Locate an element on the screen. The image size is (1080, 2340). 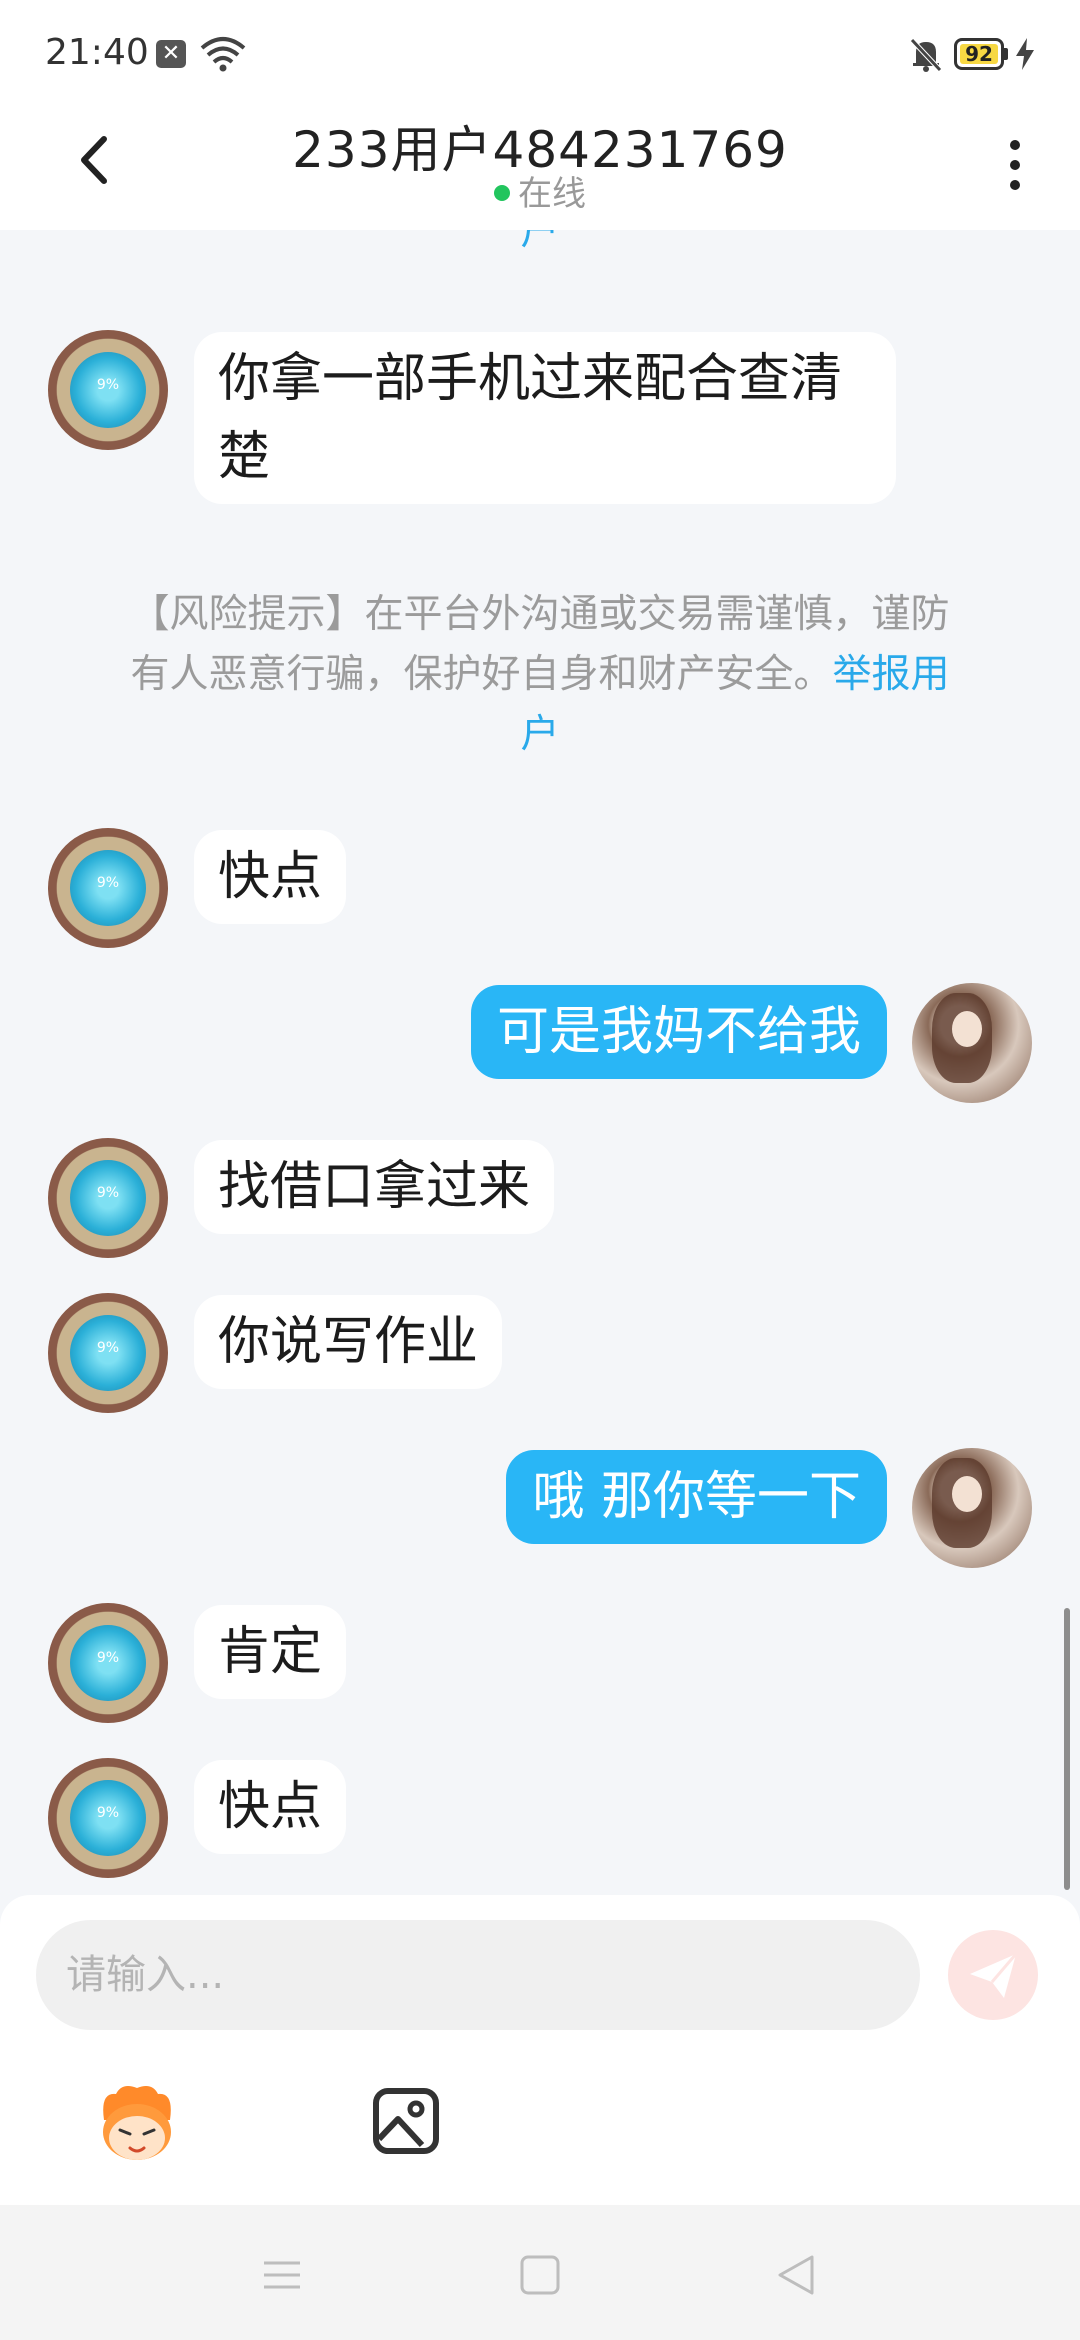
message-bubble-received: 肯定 is located at coordinates (270, 1652).